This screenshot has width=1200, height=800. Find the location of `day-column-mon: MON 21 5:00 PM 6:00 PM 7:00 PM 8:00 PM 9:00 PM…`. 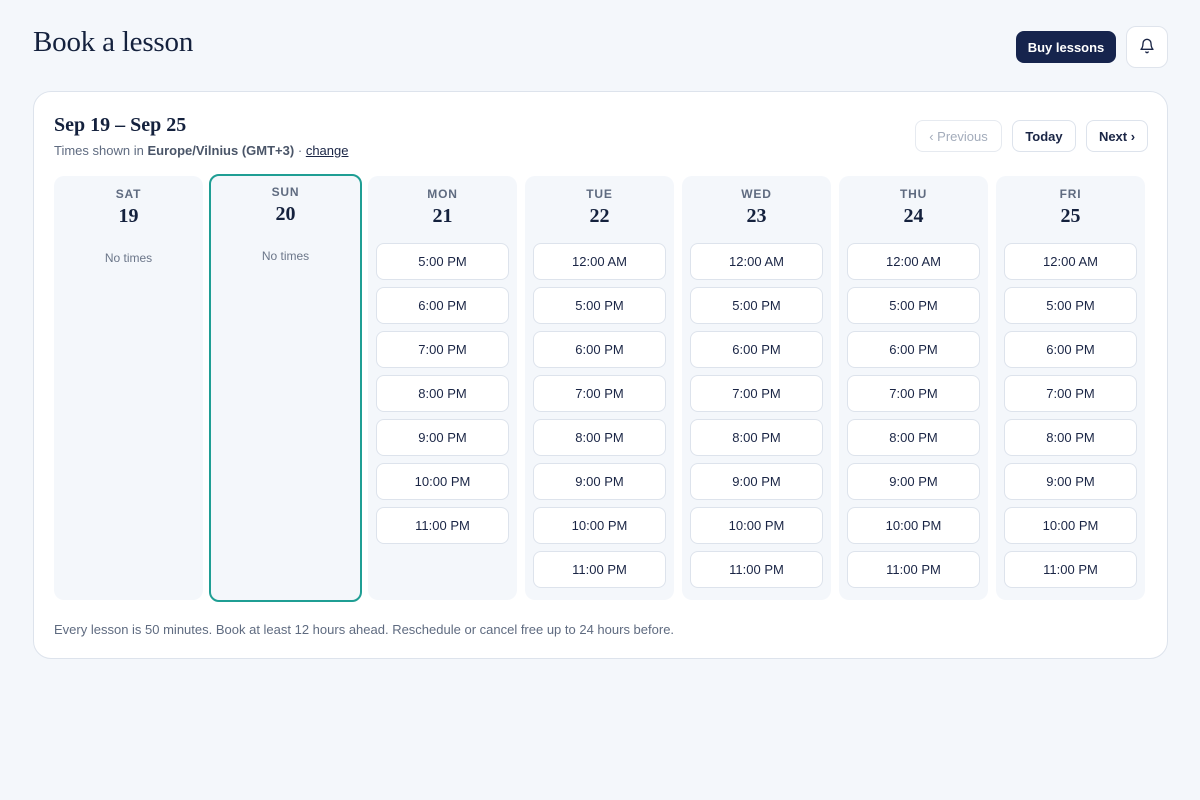

day-column-mon: MON 21 5:00 PM 6:00 PM 7:00 PM 8:00 PM 9:00 PM… is located at coordinates (442, 388).